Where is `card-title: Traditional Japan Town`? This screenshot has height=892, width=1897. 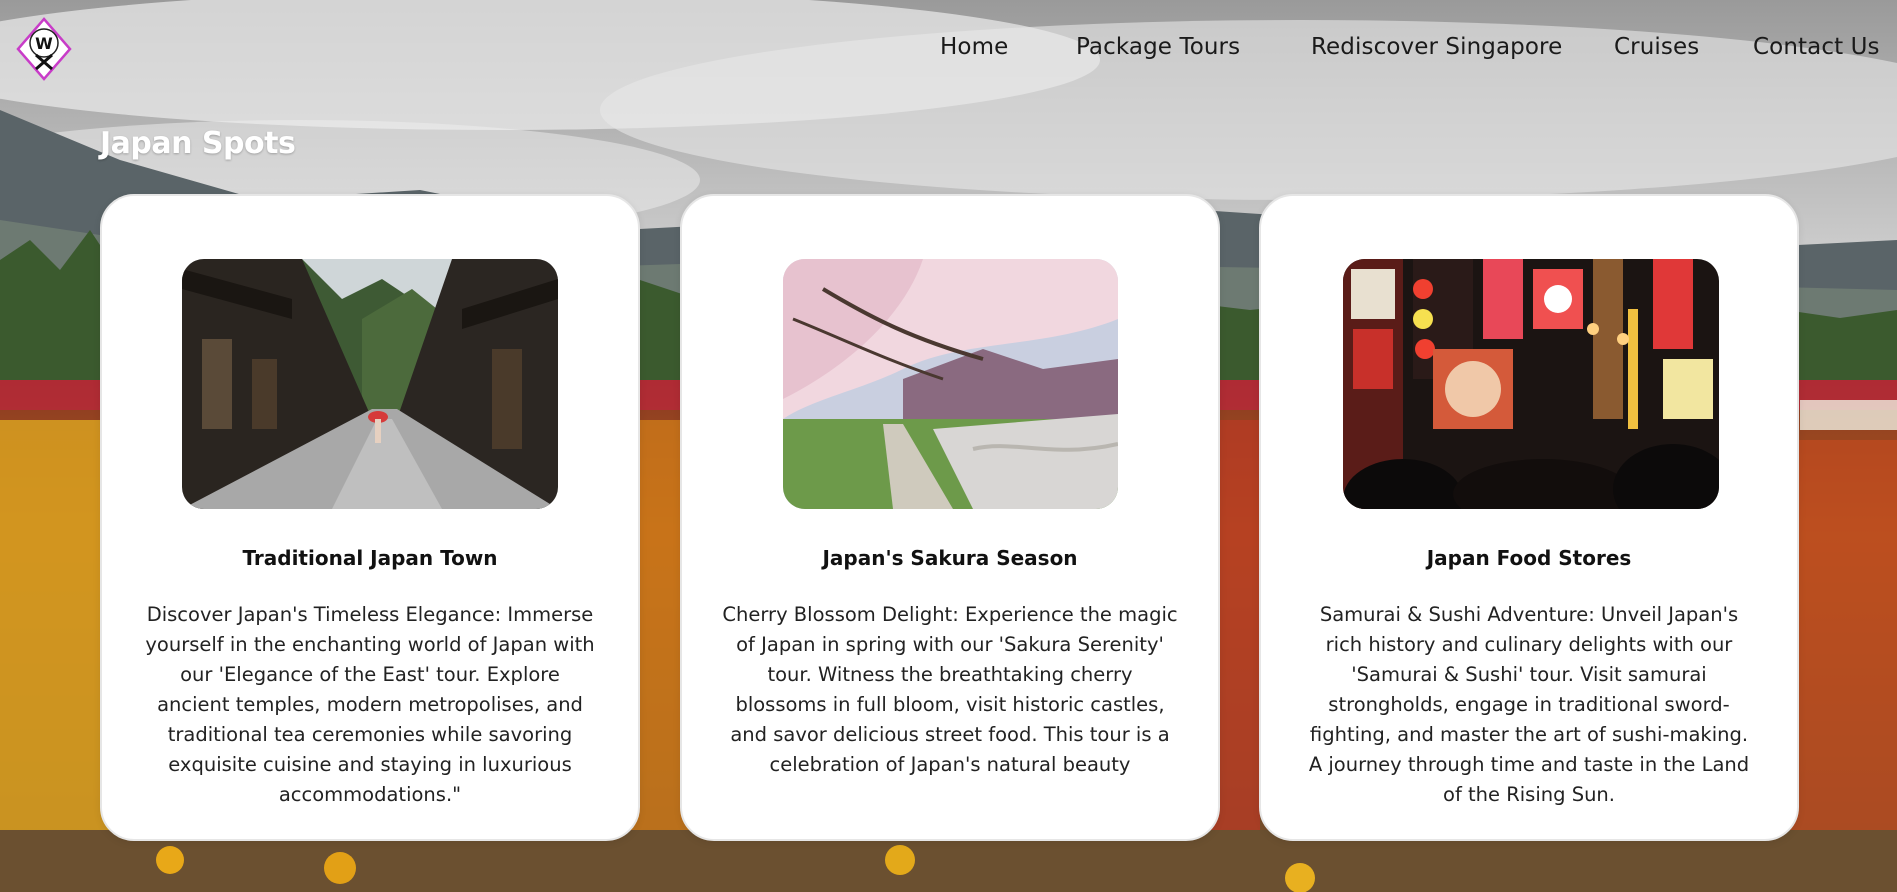
card-title: Traditional Japan Town is located at coordinates (370, 558).